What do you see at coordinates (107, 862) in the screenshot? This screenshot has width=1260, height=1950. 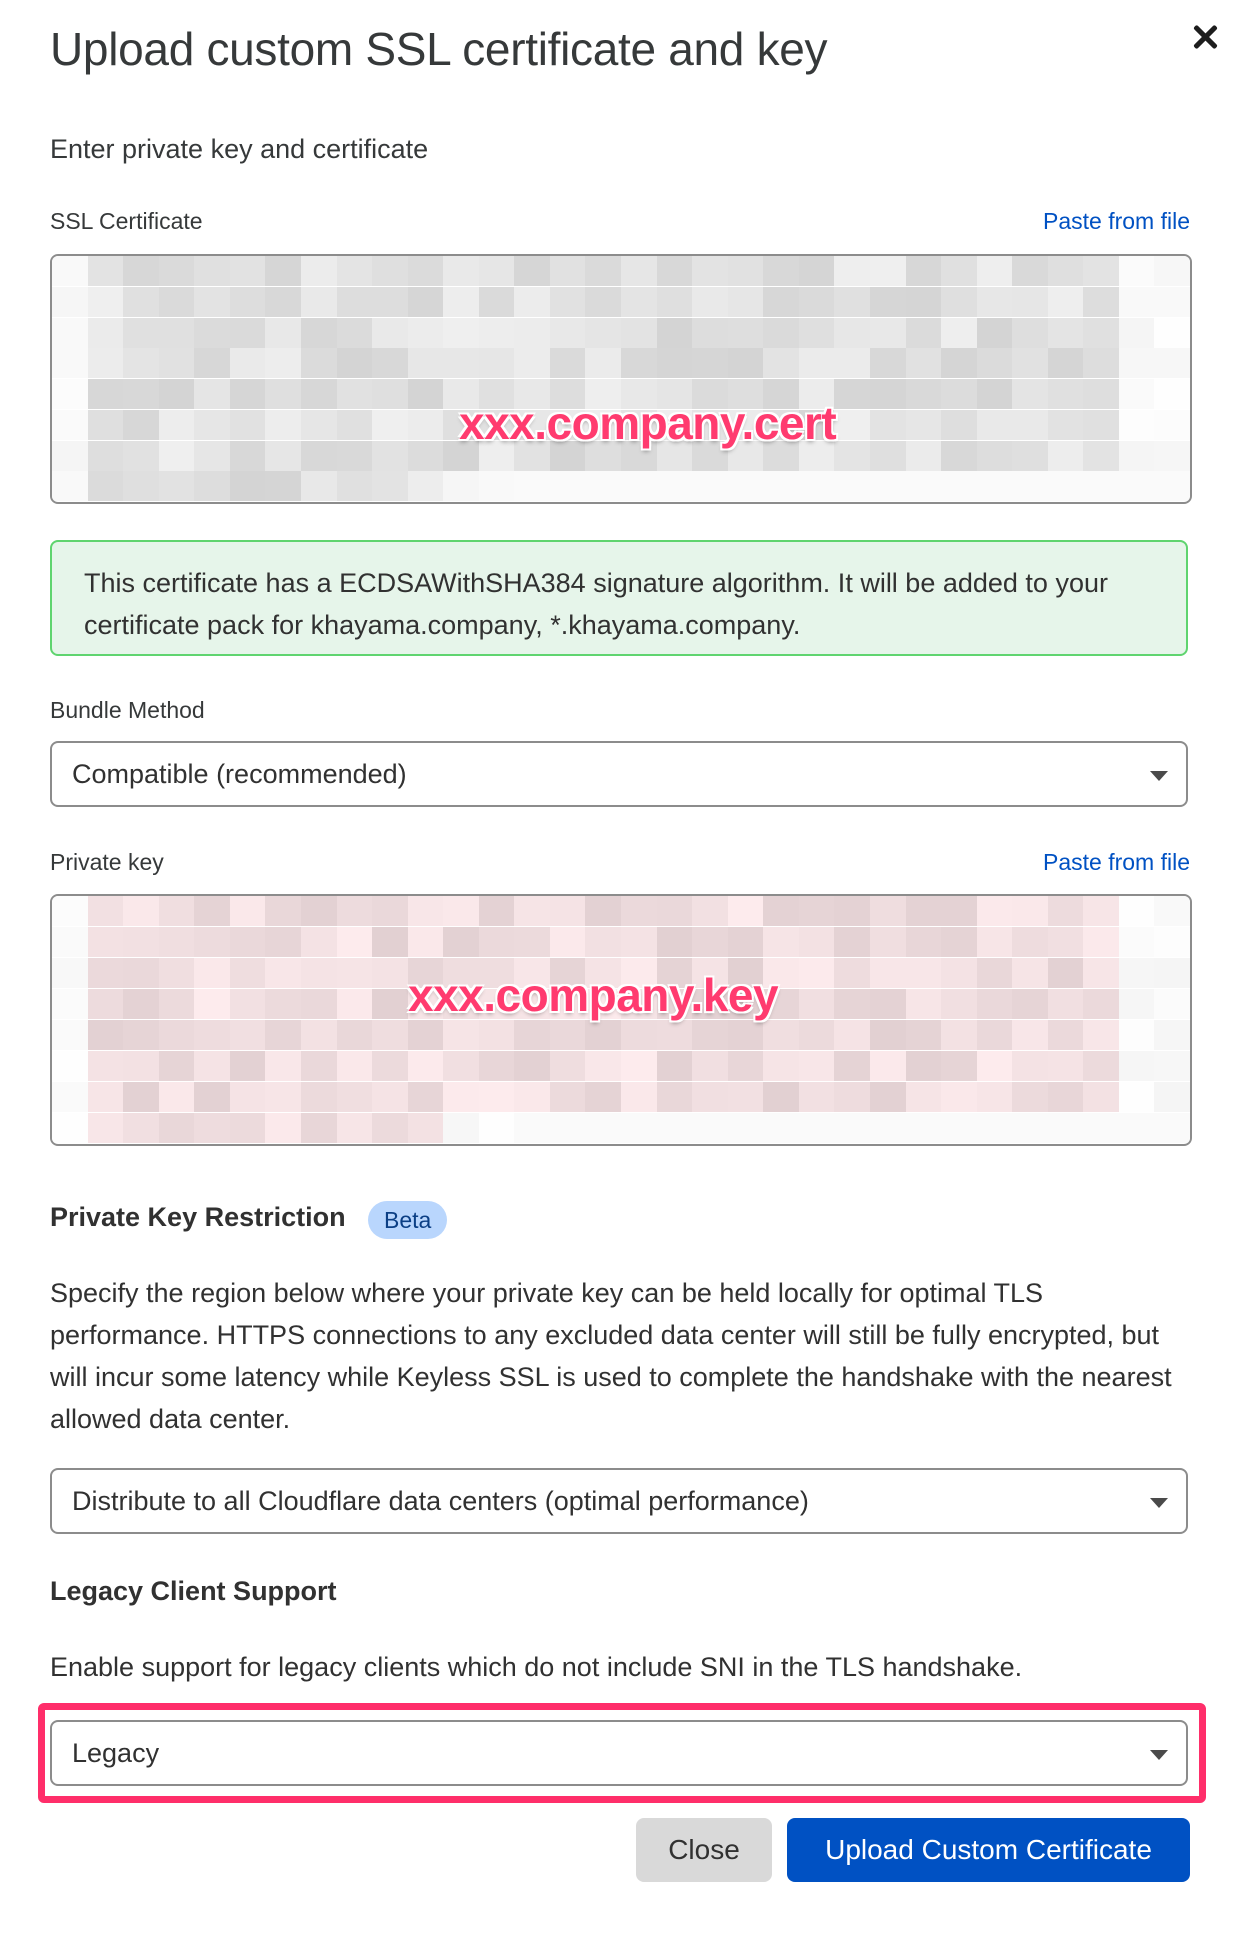 I see `private-key-label: Private key` at bounding box center [107, 862].